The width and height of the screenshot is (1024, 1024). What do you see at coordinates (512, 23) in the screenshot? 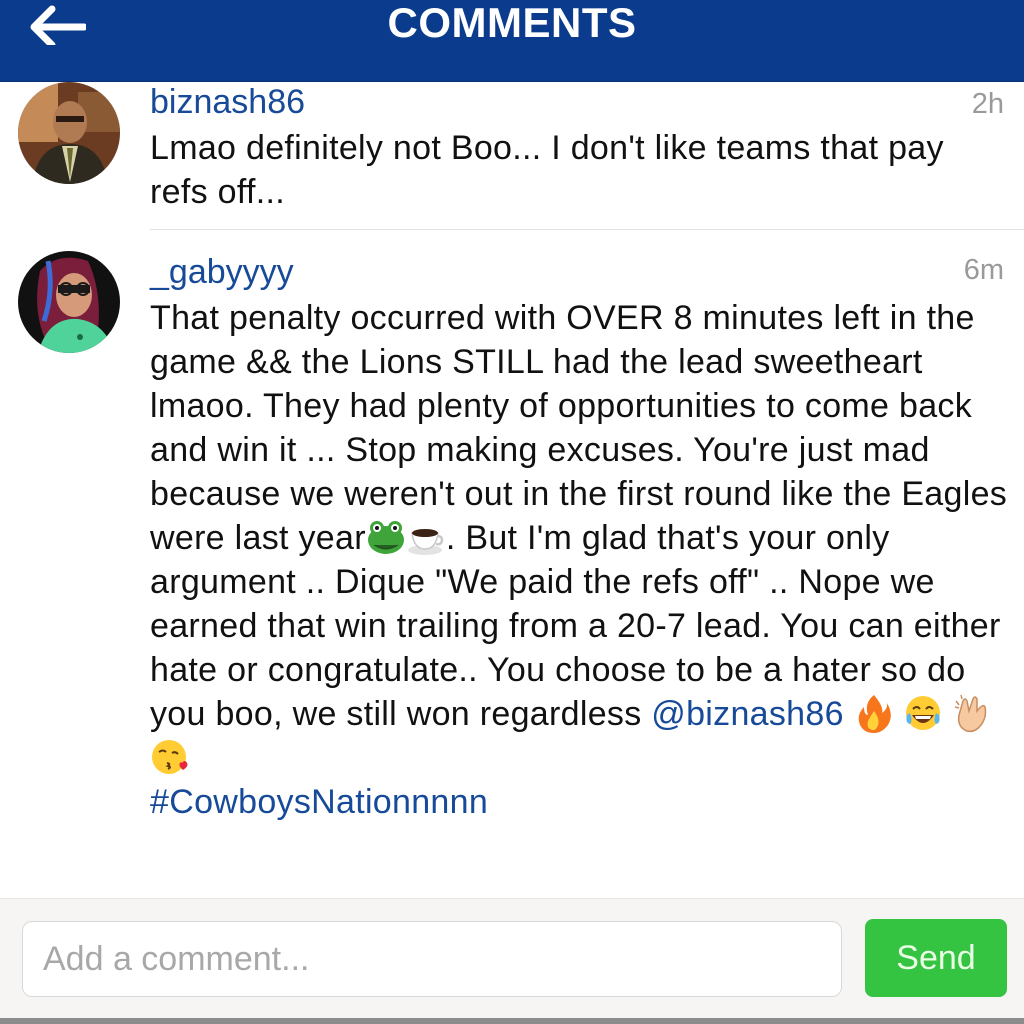
I see `page-title: COMMENTS` at bounding box center [512, 23].